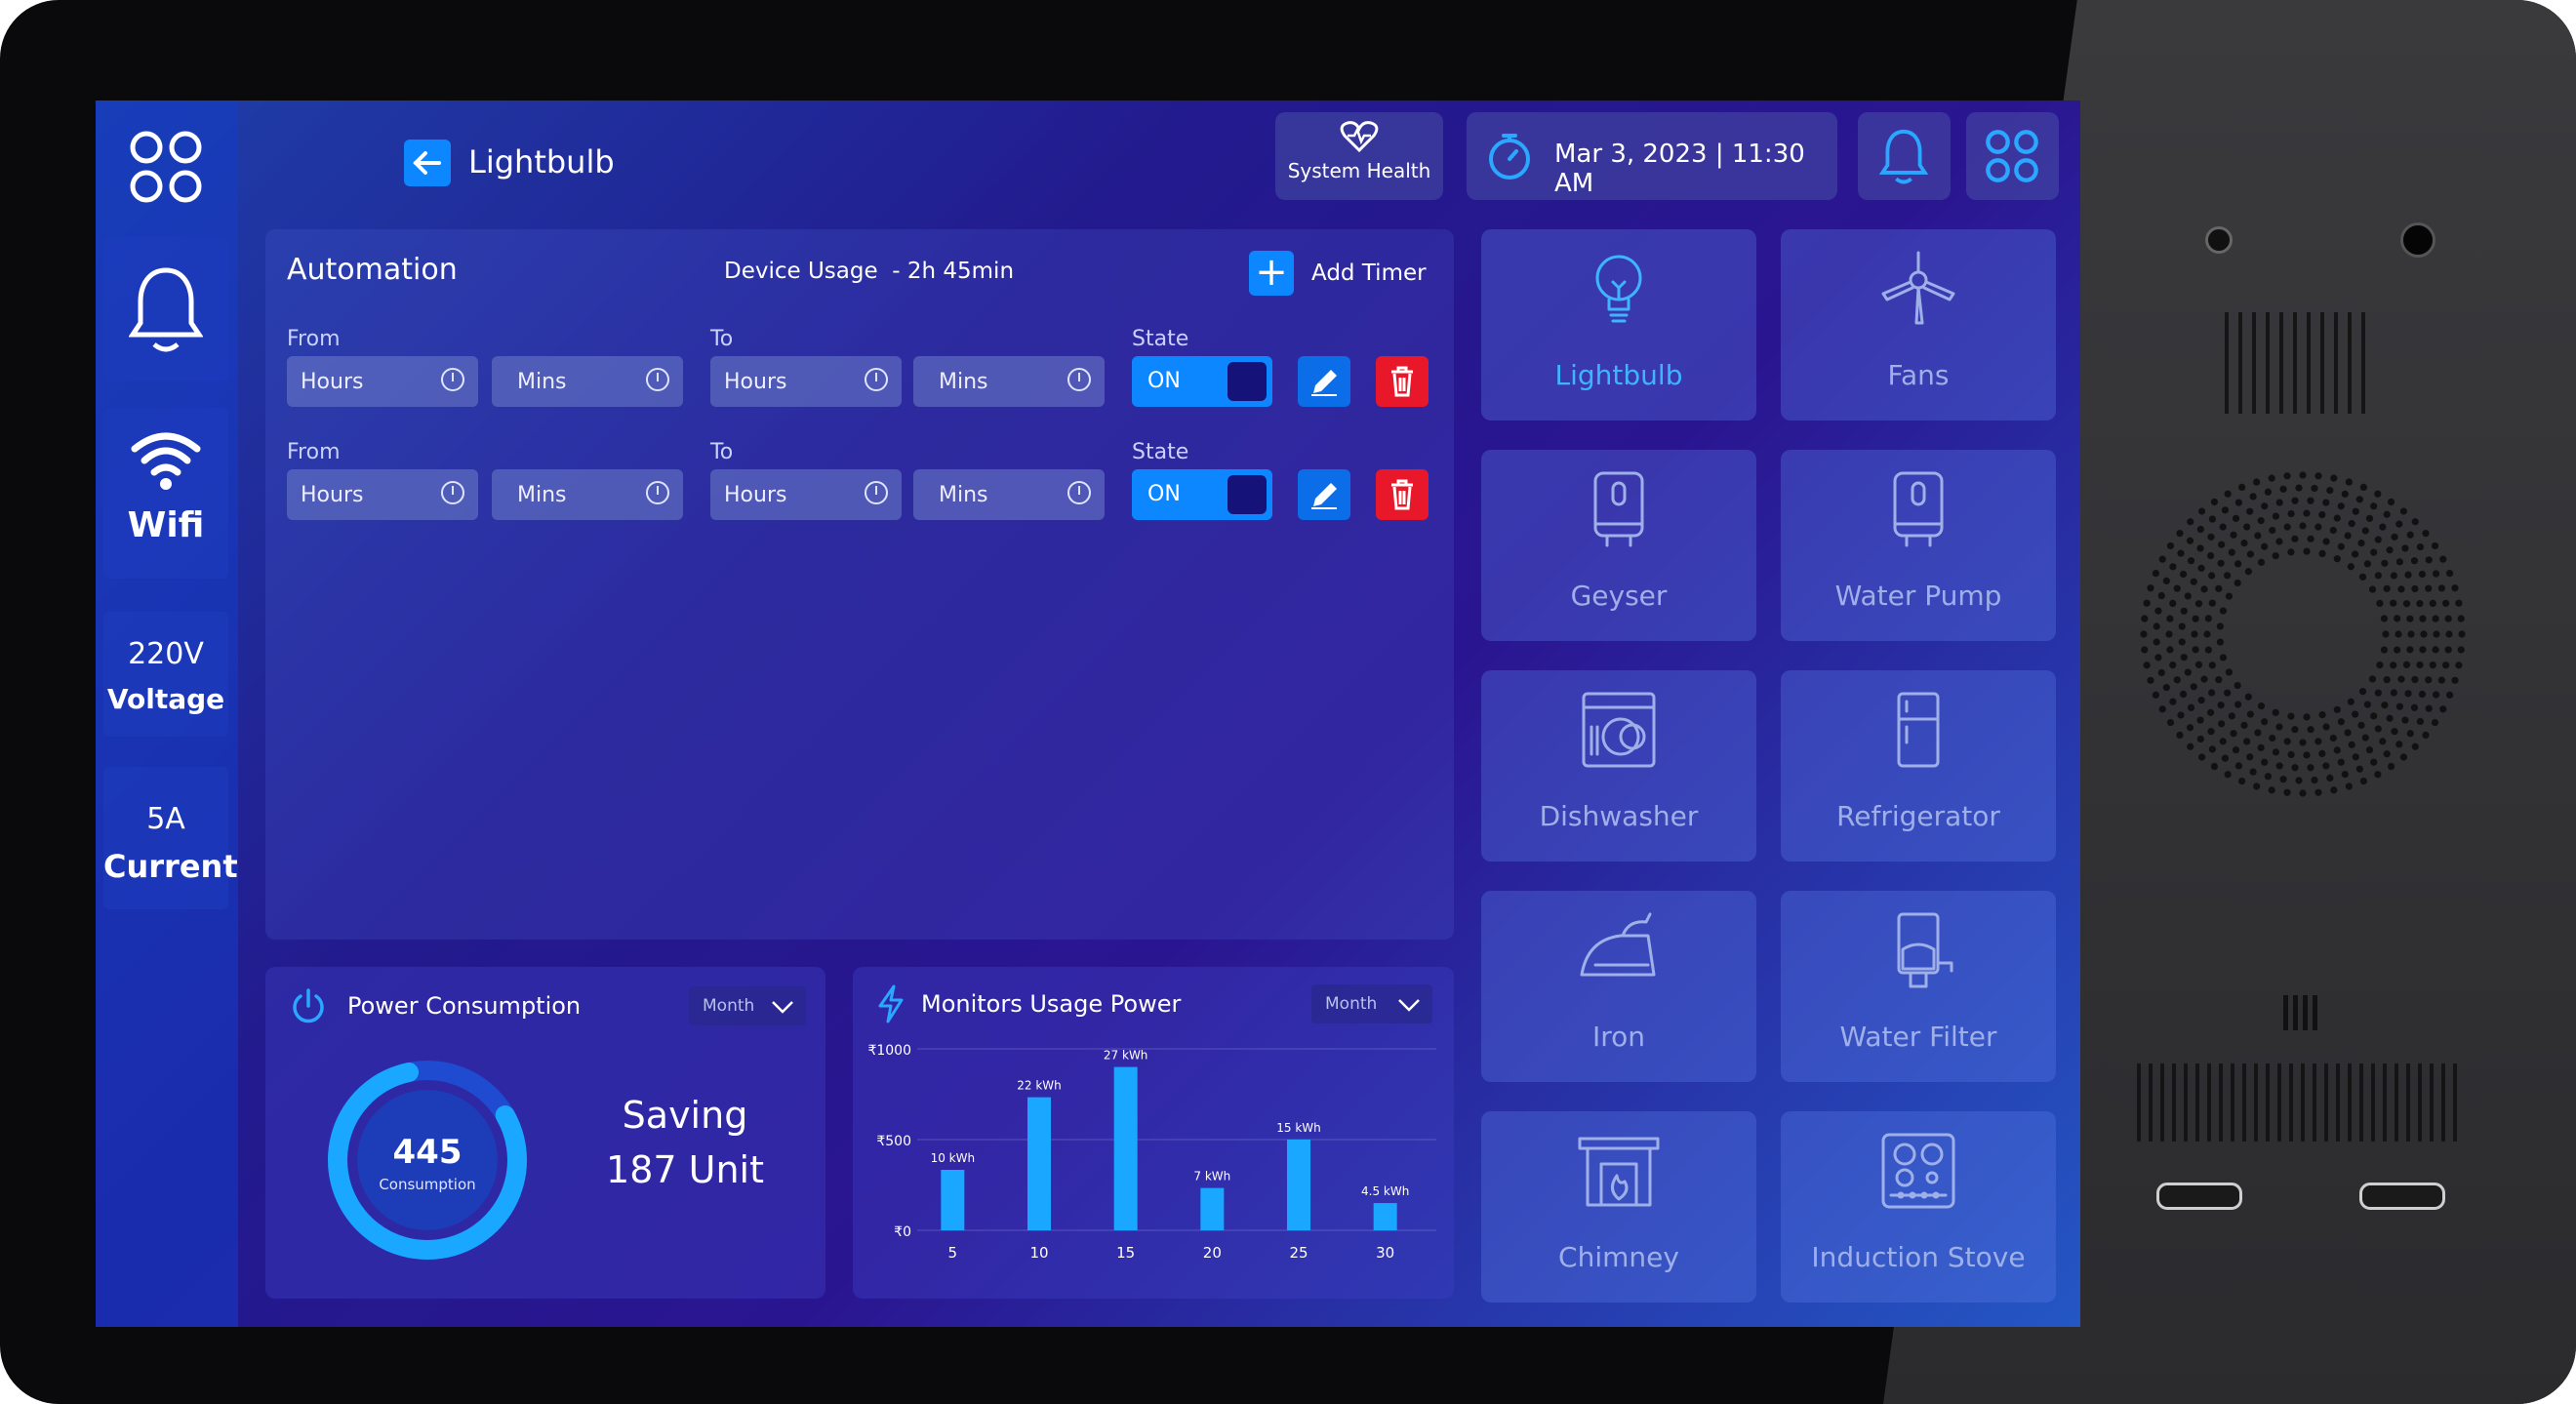 This screenshot has width=2576, height=1404. I want to click on from-label: From, so click(314, 339).